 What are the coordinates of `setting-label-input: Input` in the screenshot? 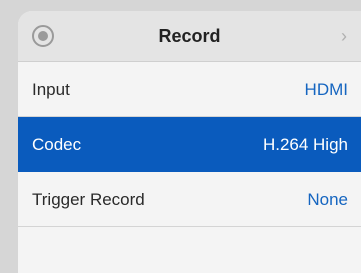 It's located at (51, 89).